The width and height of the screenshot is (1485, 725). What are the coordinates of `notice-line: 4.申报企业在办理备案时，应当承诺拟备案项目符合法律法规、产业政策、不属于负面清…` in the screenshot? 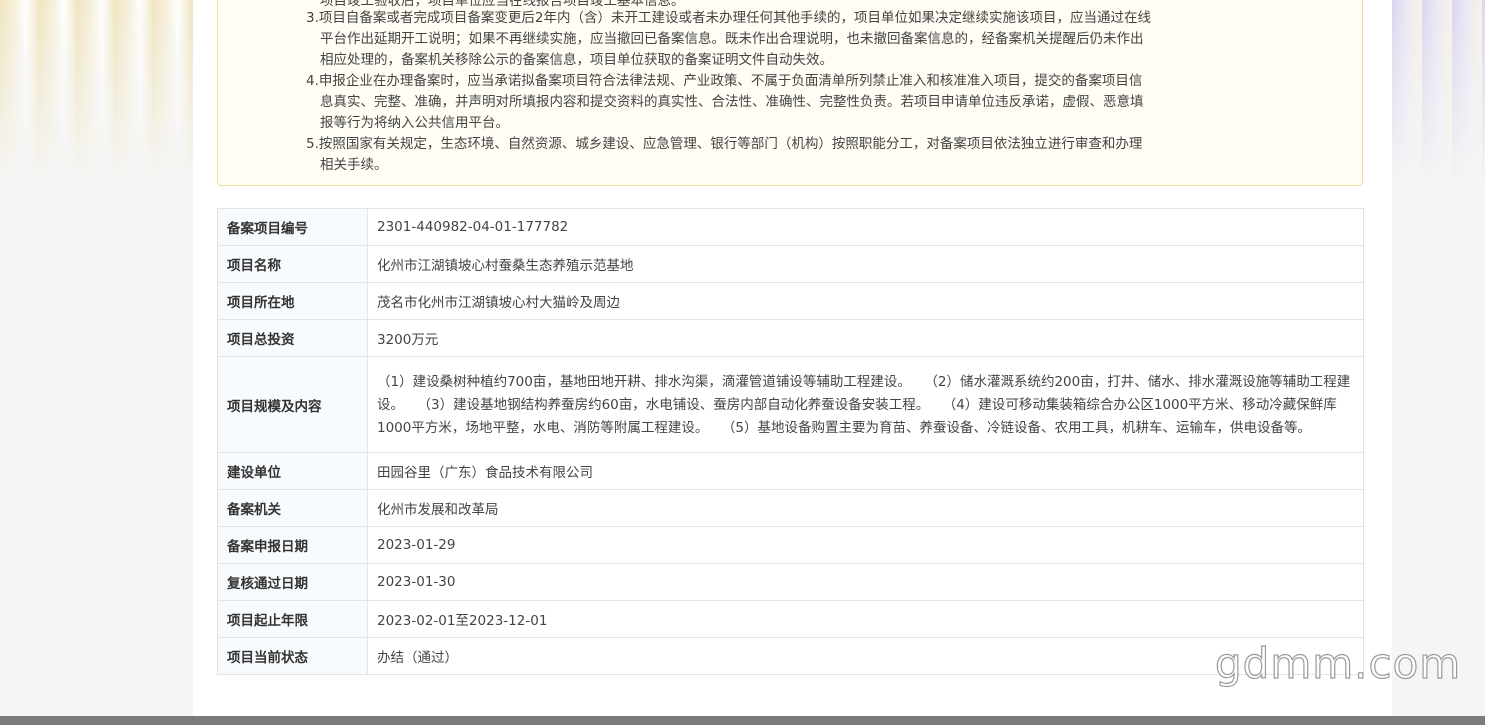 It's located at (724, 81).